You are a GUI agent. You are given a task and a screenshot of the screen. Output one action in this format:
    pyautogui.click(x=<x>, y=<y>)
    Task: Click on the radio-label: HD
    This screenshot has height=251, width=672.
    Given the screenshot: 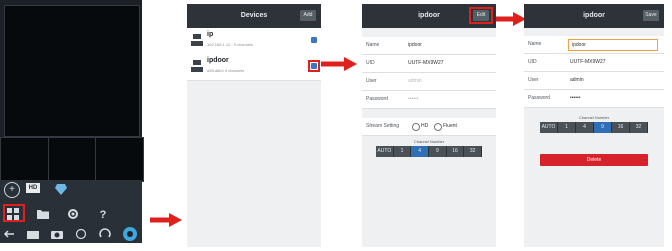 What is the action you would take?
    pyautogui.click(x=425, y=126)
    